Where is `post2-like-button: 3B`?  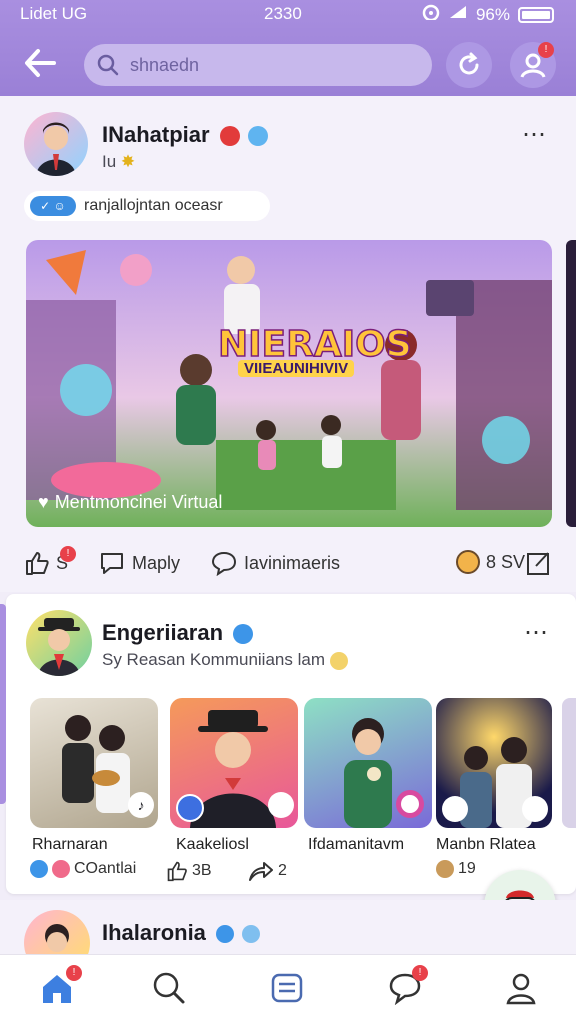 post2-like-button: 3B is located at coordinates (189, 871).